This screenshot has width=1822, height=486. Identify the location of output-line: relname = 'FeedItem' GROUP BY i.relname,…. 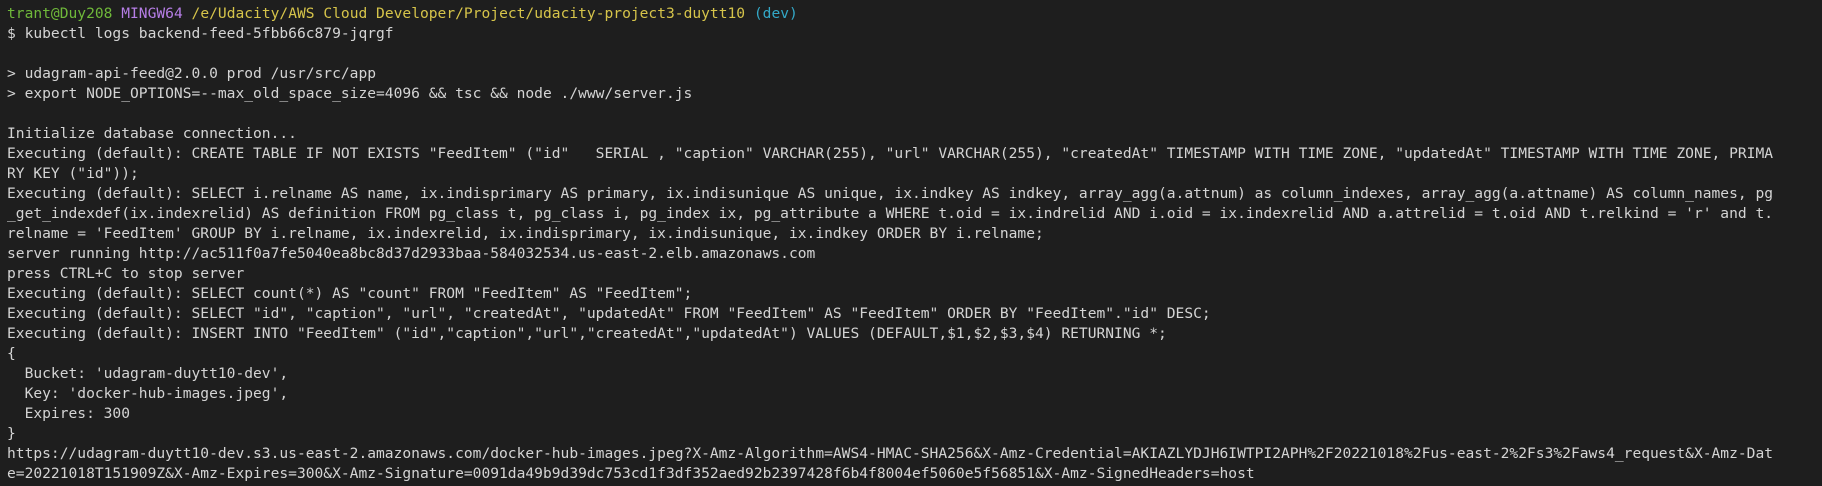
(525, 233).